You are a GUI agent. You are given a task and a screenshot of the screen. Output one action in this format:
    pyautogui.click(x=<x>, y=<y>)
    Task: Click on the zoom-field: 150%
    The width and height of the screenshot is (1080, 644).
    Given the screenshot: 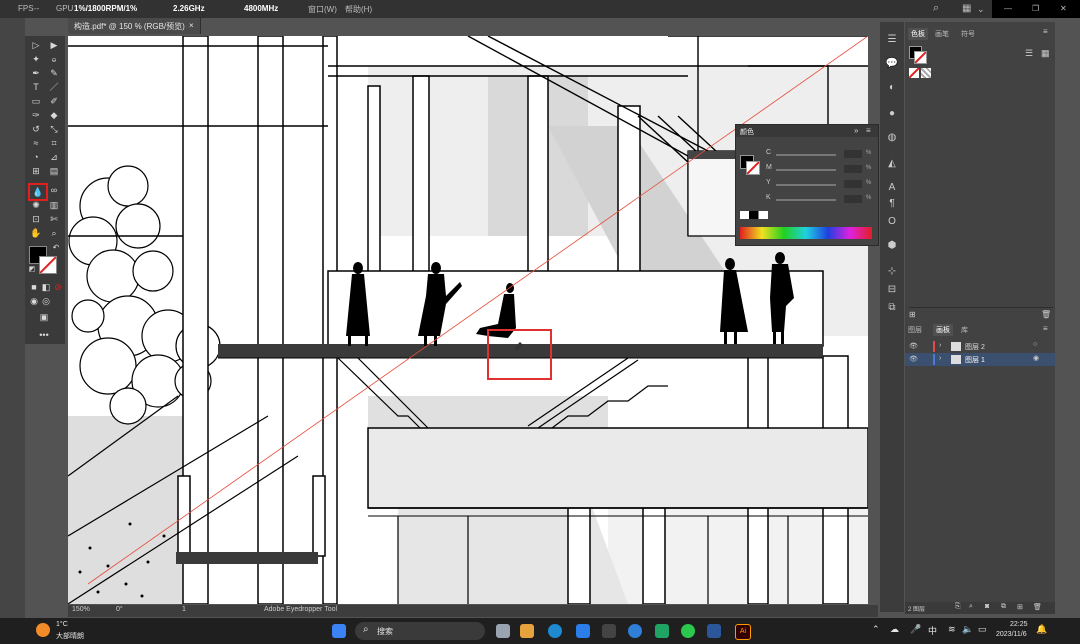 What is the action you would take?
    pyautogui.click(x=81, y=609)
    